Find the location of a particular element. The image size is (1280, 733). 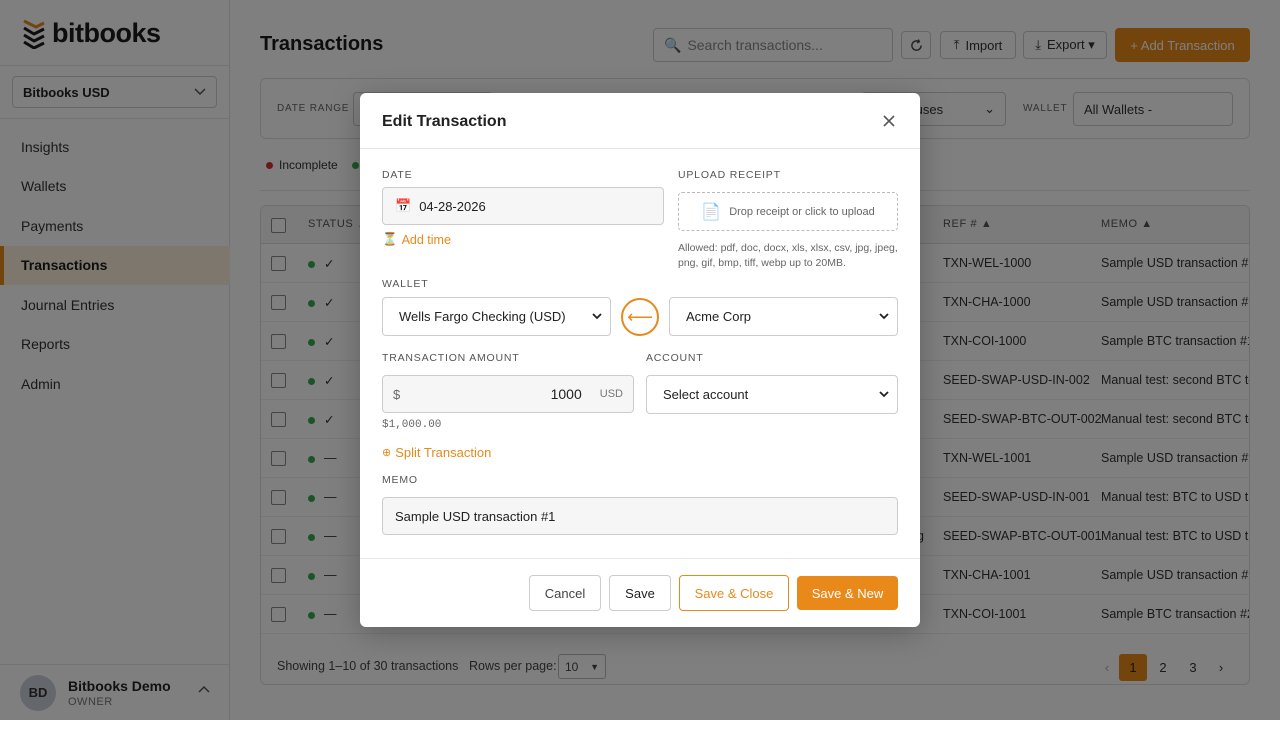

upload-receipt-label: UPLOAD RECEIPT is located at coordinates (729, 175).